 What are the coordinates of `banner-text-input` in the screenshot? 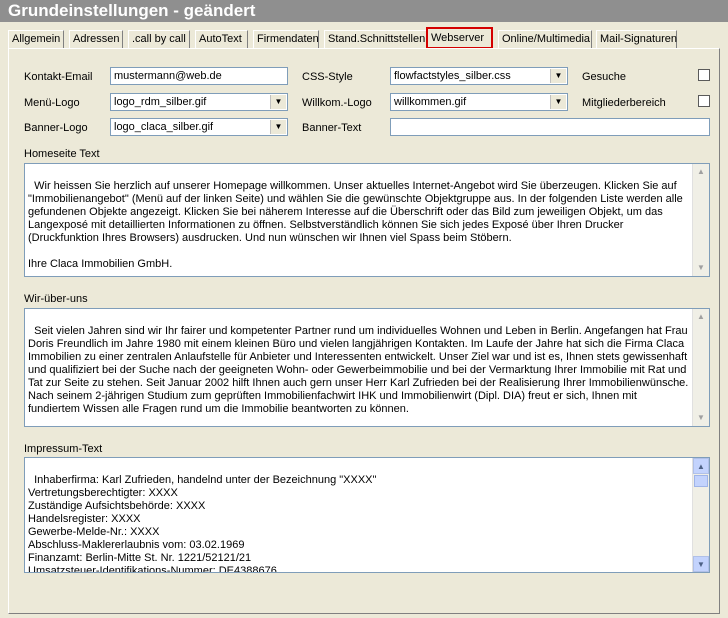 It's located at (550, 127).